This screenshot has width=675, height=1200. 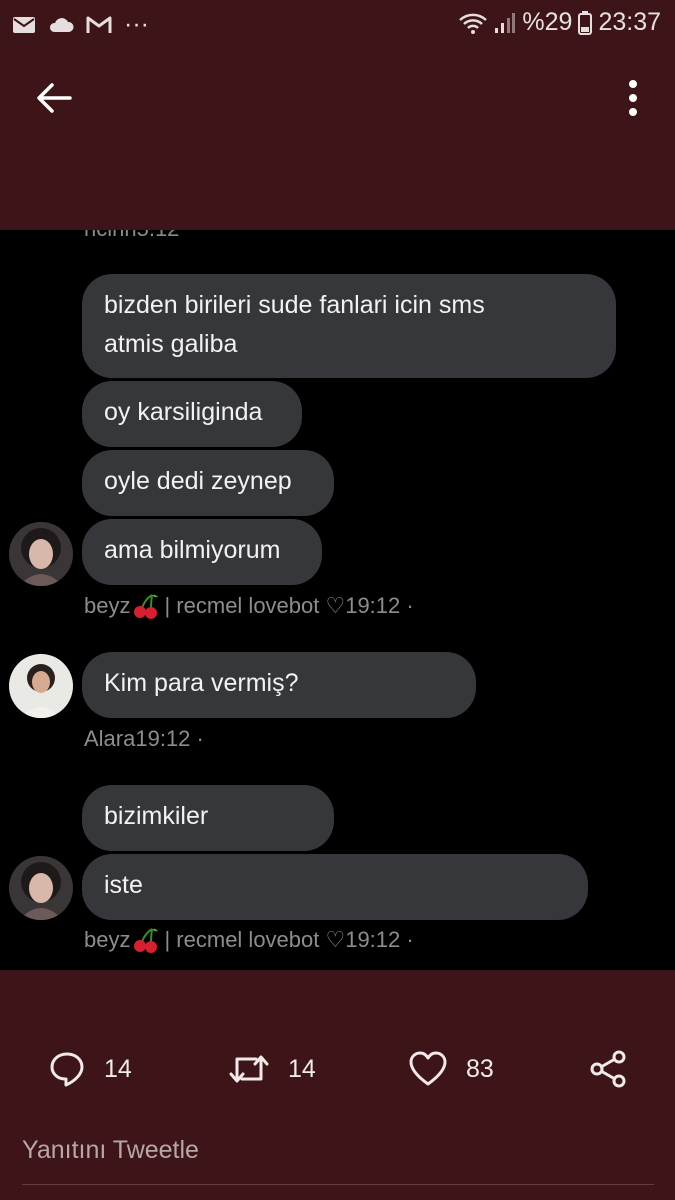 I want to click on comment-icon, so click(x=67, y=1069).